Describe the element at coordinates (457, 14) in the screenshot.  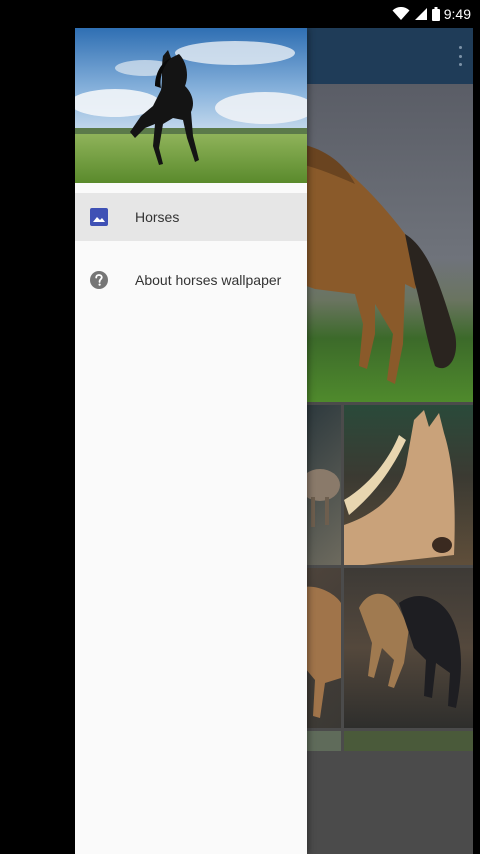
I see `status-time: 9:49` at that location.